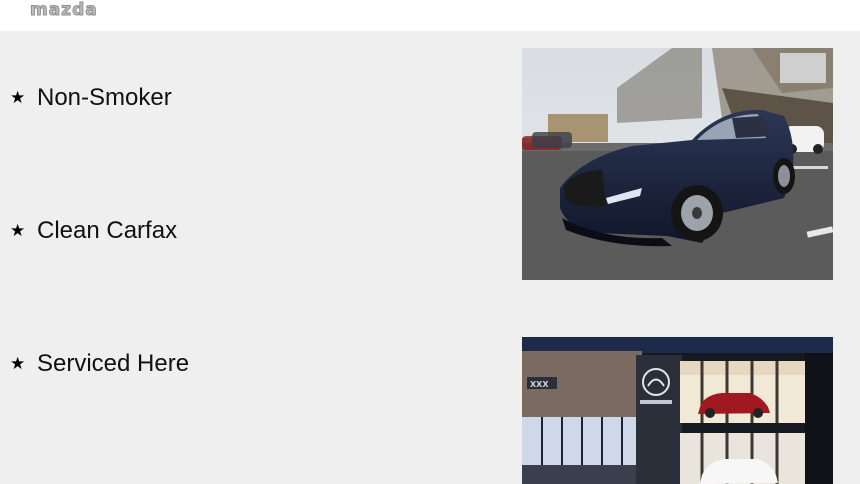 The image size is (860, 484). What do you see at coordinates (64, 10) in the screenshot?
I see `logo-wordmark: mazda` at bounding box center [64, 10].